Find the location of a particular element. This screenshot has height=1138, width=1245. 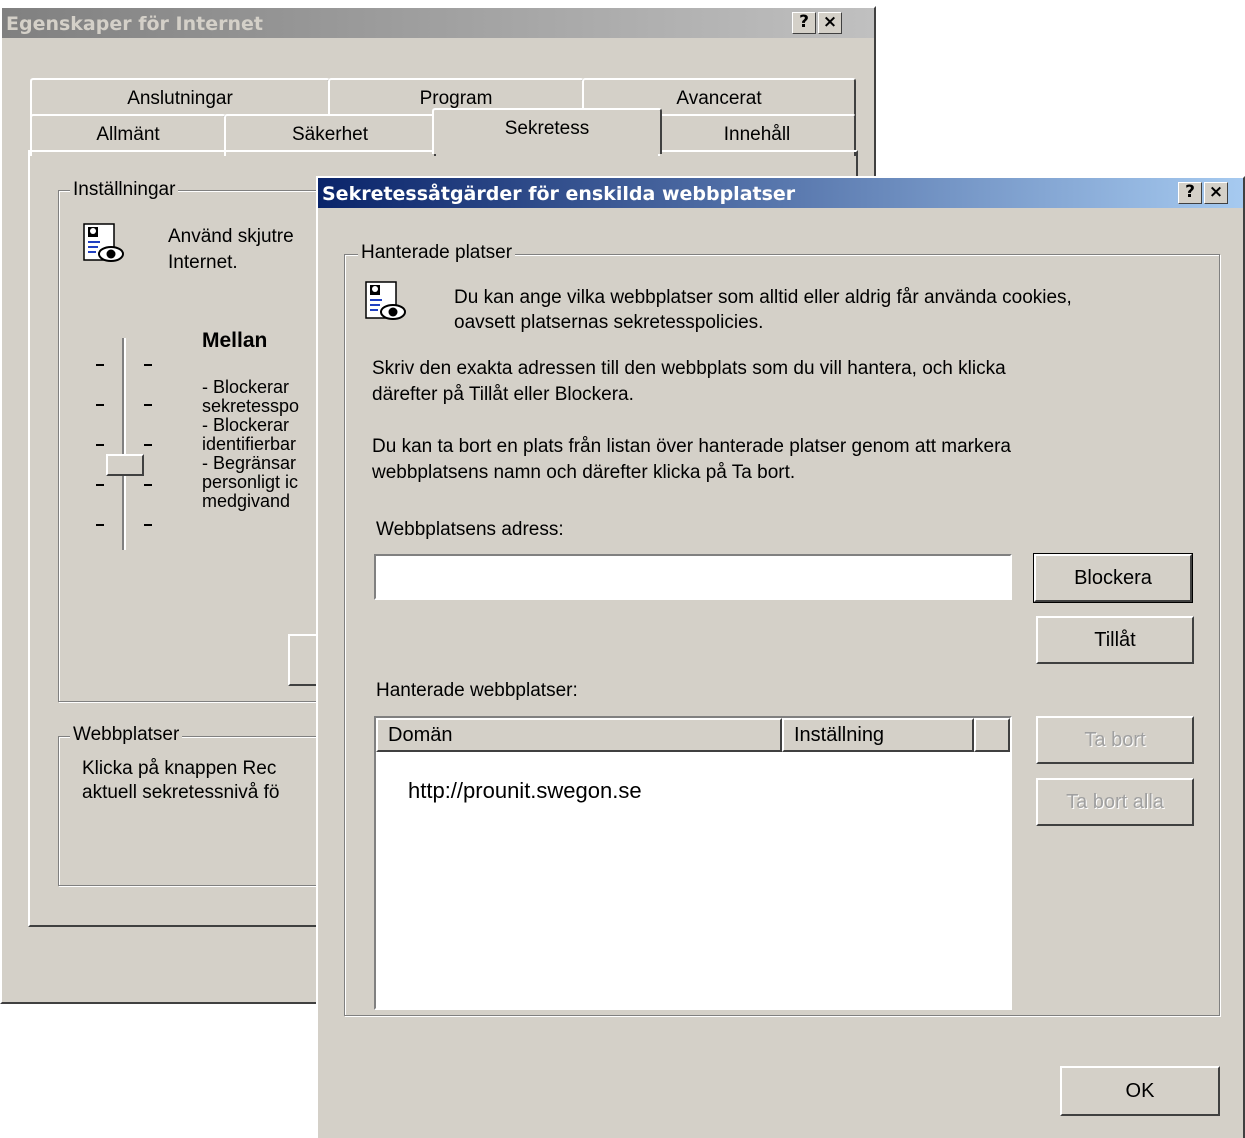

websites-description-cont: aktuell sekretessnivå fö is located at coordinates (181, 792).